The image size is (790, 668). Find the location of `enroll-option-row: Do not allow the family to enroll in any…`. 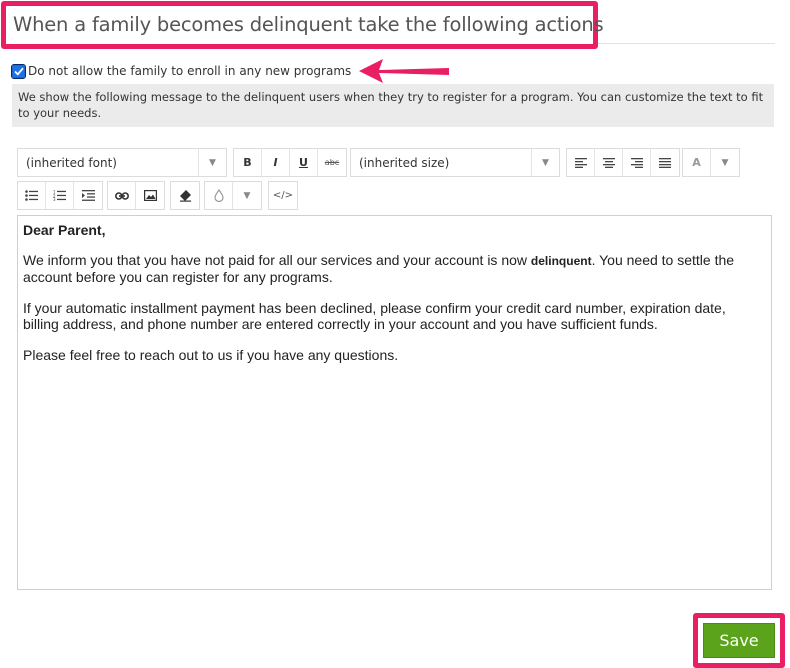

enroll-option-row: Do not allow the family to enroll in any… is located at coordinates (181, 71).